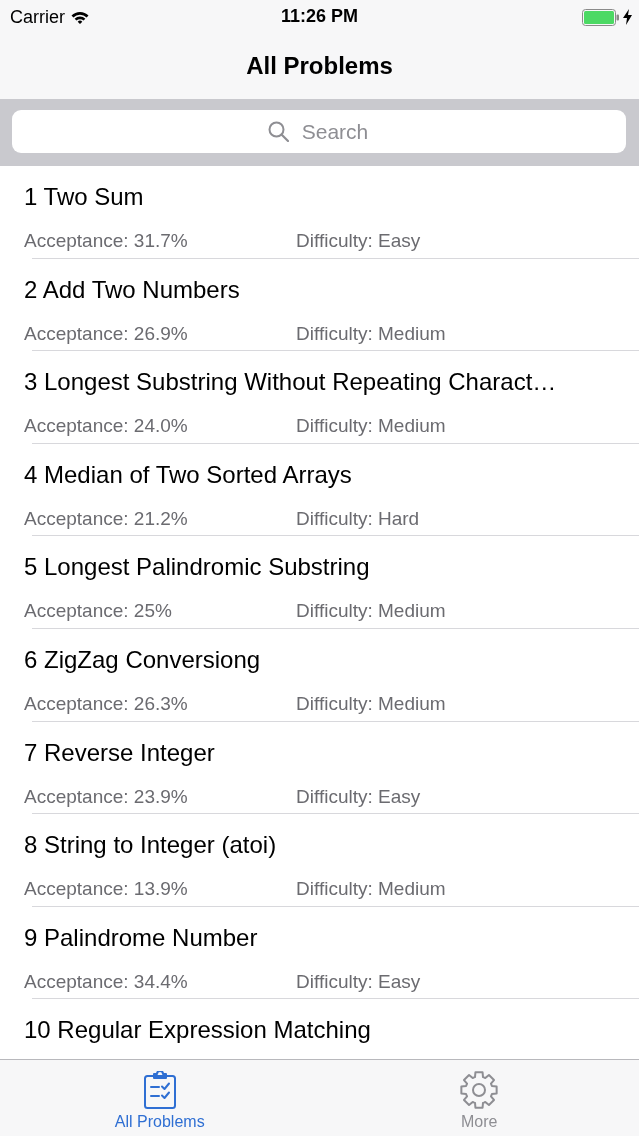 This screenshot has height=1136, width=639. I want to click on acceptance-text: Acceptance: 26.3%, so click(106, 703).